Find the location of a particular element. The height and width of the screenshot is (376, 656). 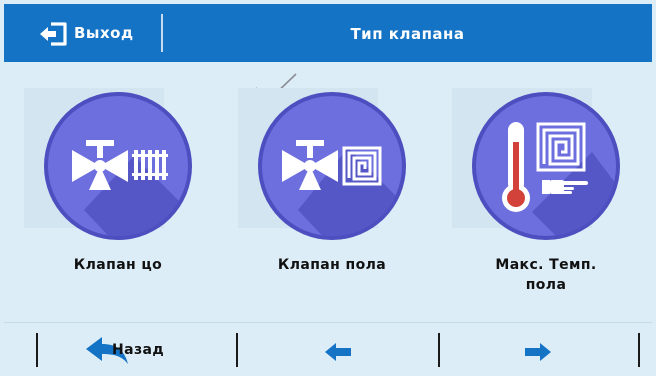

tile-label-line: пола is located at coordinates (546, 285).